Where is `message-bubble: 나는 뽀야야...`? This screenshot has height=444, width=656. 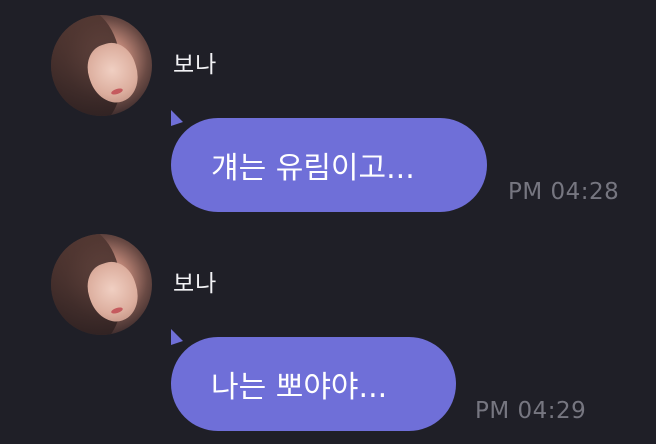 message-bubble: 나는 뽀야야... is located at coordinates (313, 384).